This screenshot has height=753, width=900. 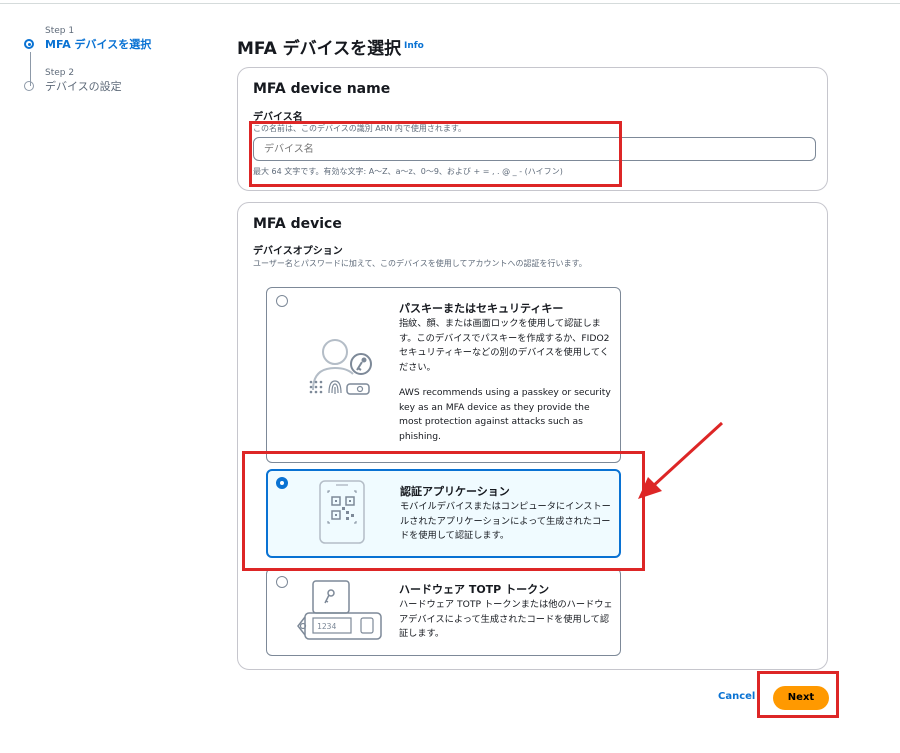 I want to click on step-2-label: Step 2, so click(x=60, y=73).